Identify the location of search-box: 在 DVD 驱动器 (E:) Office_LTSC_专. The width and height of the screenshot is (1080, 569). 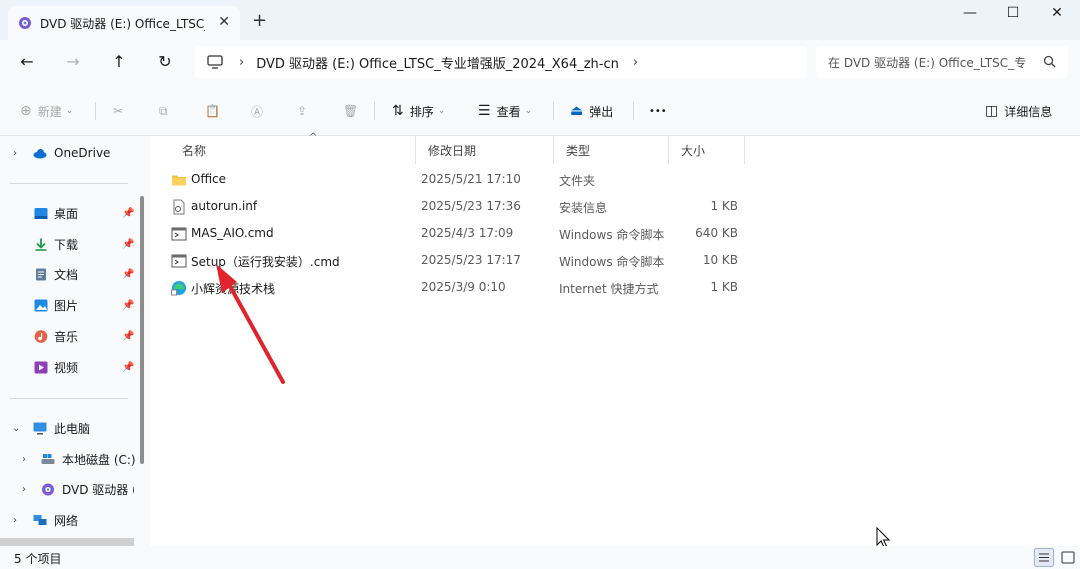
(942, 62).